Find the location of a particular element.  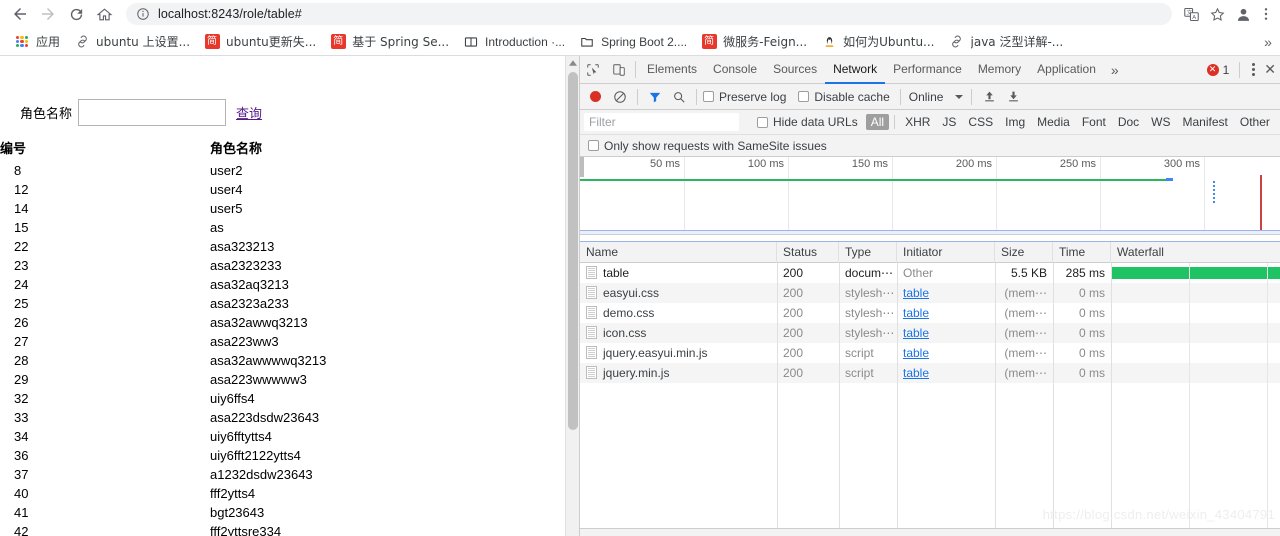

filter-chip-ws: WS is located at coordinates (1160, 122).